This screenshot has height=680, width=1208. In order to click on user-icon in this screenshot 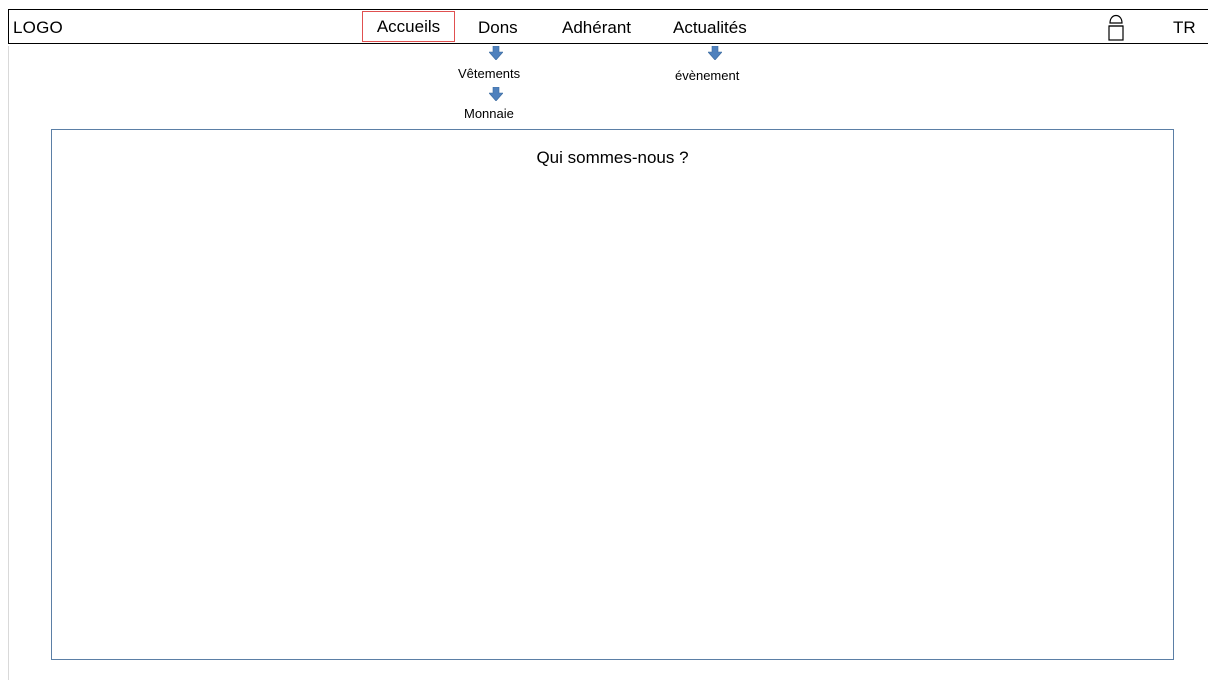, I will do `click(1116, 27)`.